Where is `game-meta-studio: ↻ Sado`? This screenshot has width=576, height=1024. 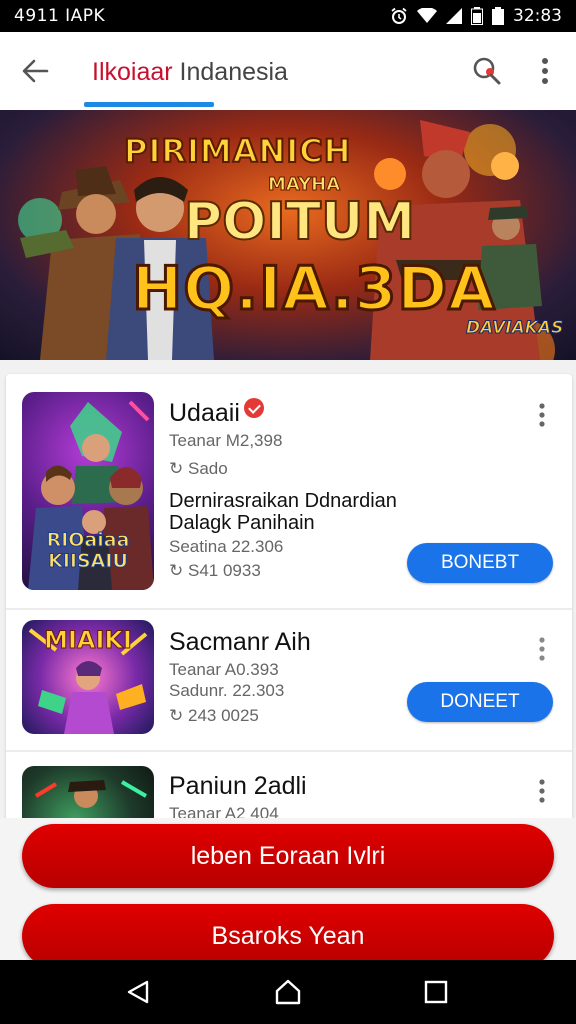
game-meta-studio: ↻ Sado is located at coordinates (198, 469).